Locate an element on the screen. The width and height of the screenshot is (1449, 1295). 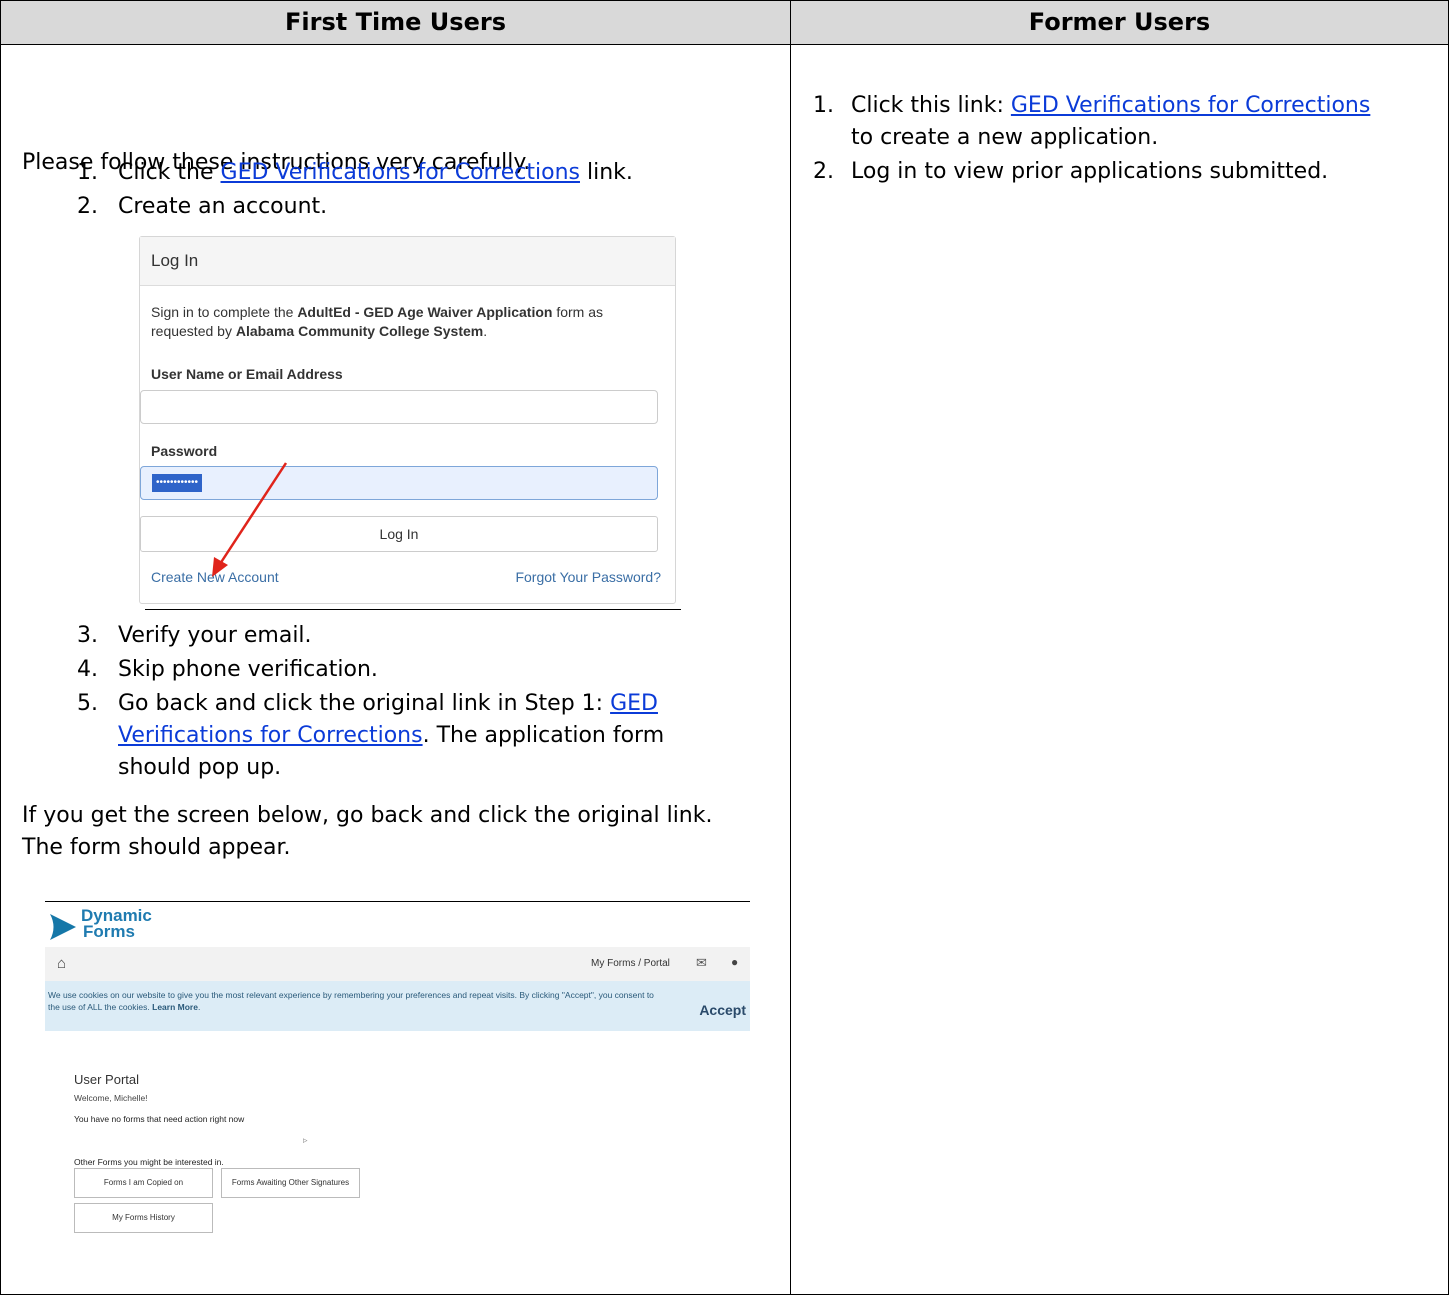
step-5-suffix-b: should pop up. is located at coordinates (200, 767).